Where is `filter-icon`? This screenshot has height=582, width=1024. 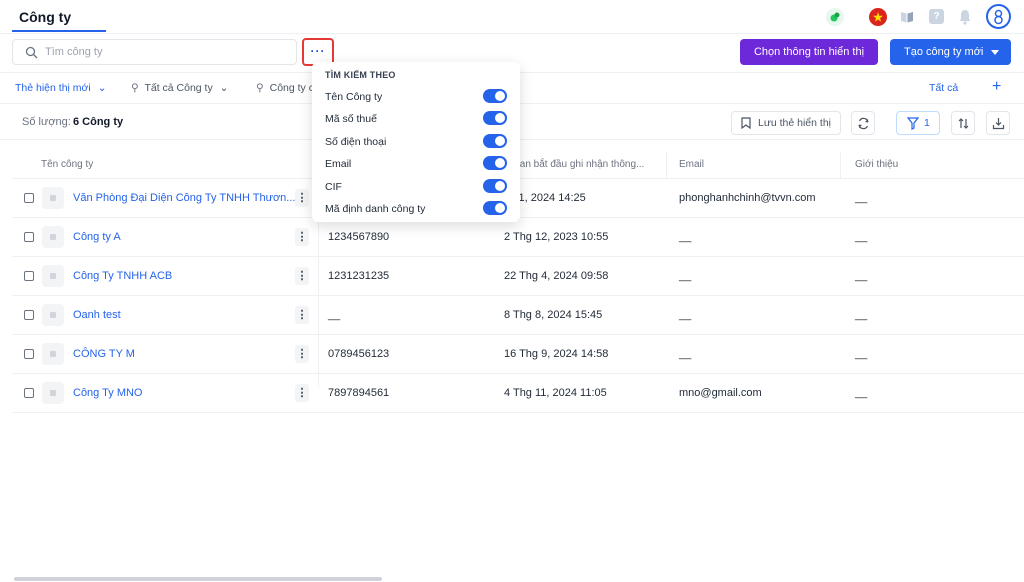
filter-icon is located at coordinates (913, 125).